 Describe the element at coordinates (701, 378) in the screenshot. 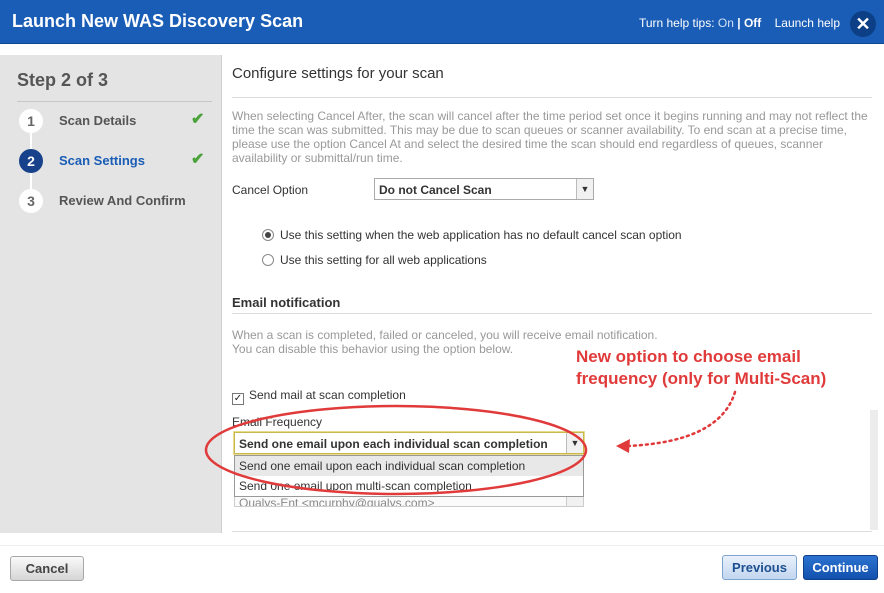

I see `callout-line-2: frequency (only for Multi-Scan)` at that location.